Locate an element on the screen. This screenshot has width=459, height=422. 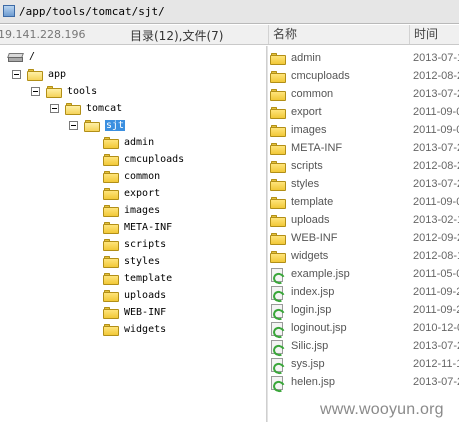
file-row-web-inf: WEB-INF 2012-09-2 is located at coordinates (363, 239).